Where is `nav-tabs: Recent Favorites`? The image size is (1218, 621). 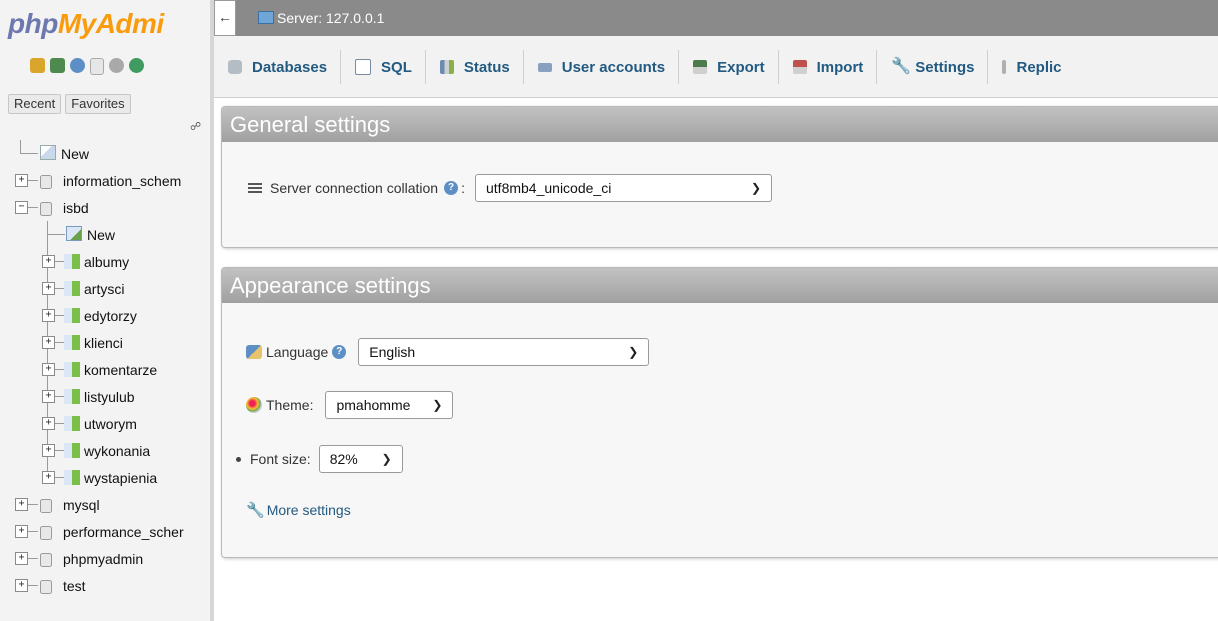
nav-tabs: Recent Favorites is located at coordinates (69, 104).